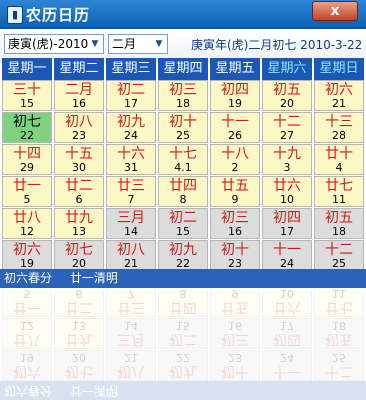 This screenshot has width=366, height=400. I want to click on lunar-date: 初四, so click(235, 90).